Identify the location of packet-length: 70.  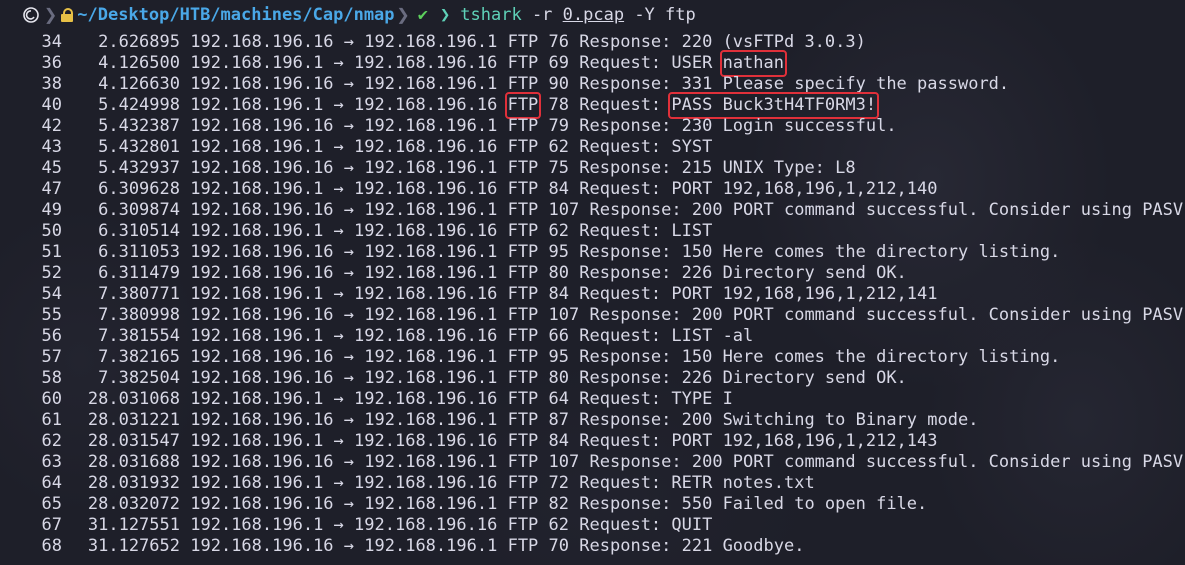
(559, 546).